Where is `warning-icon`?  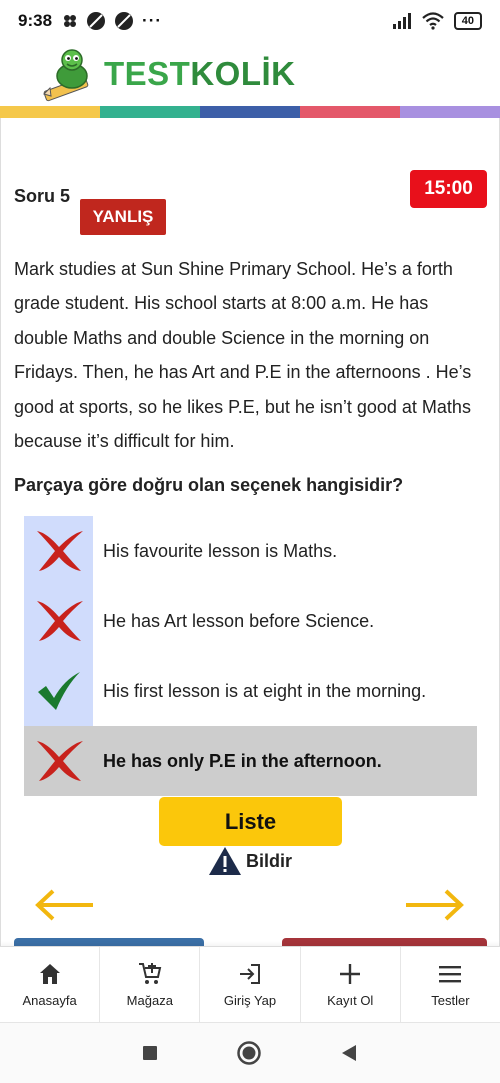 warning-icon is located at coordinates (225, 861).